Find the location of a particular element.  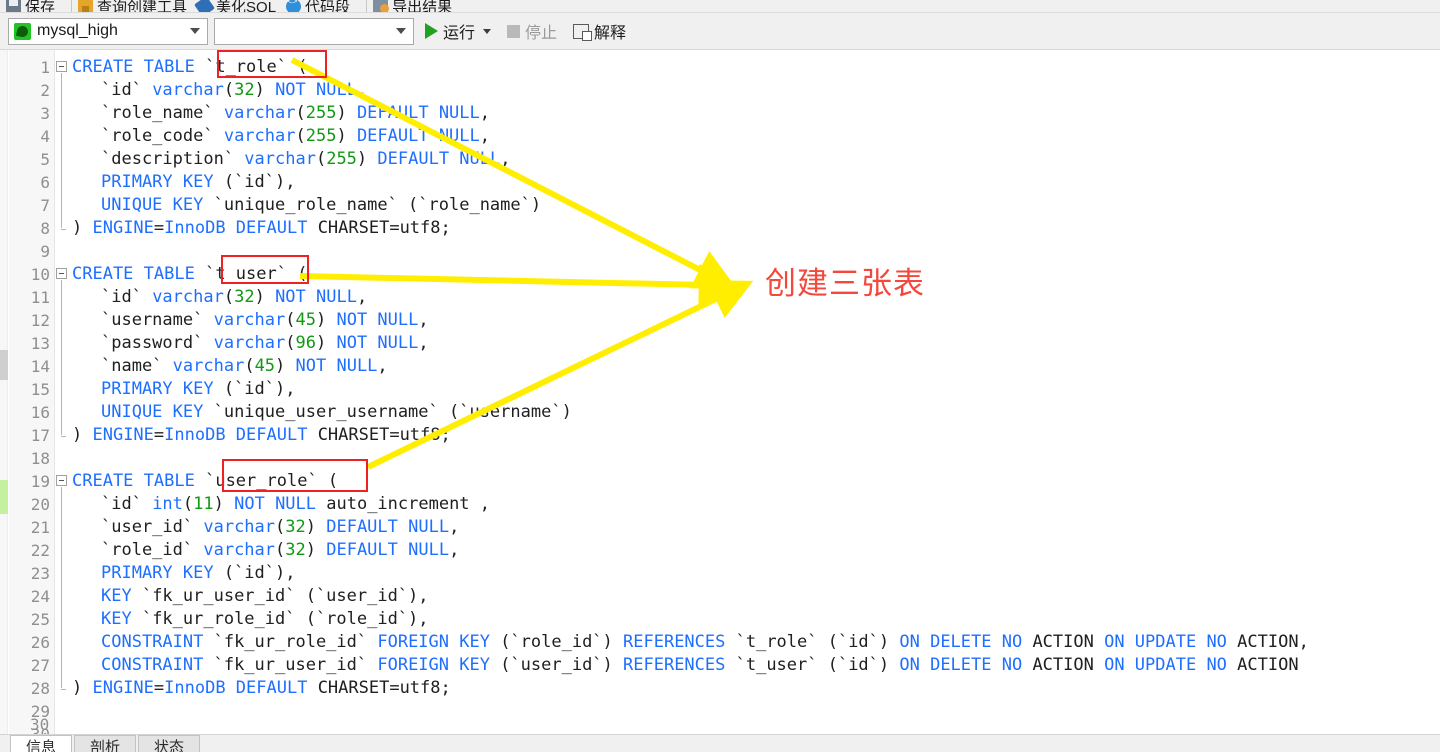

editor-left-rail is located at coordinates (4, 392).